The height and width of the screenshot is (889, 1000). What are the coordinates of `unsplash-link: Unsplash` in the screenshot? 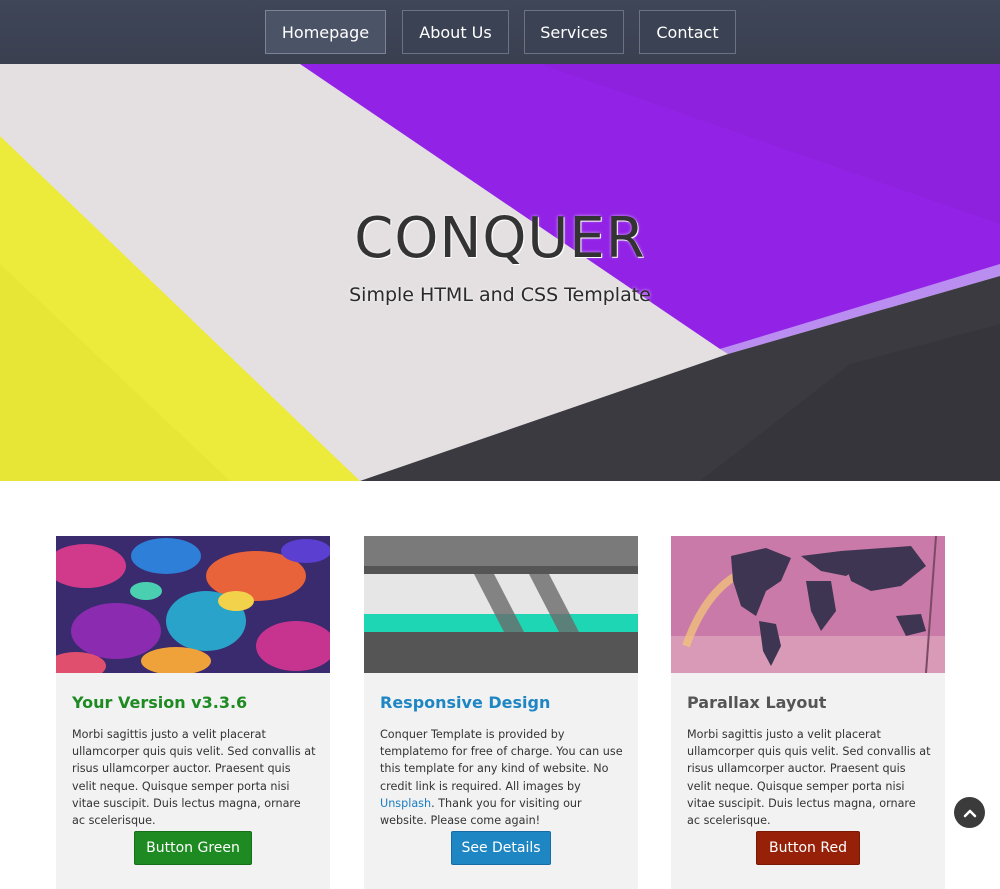 It's located at (405, 803).